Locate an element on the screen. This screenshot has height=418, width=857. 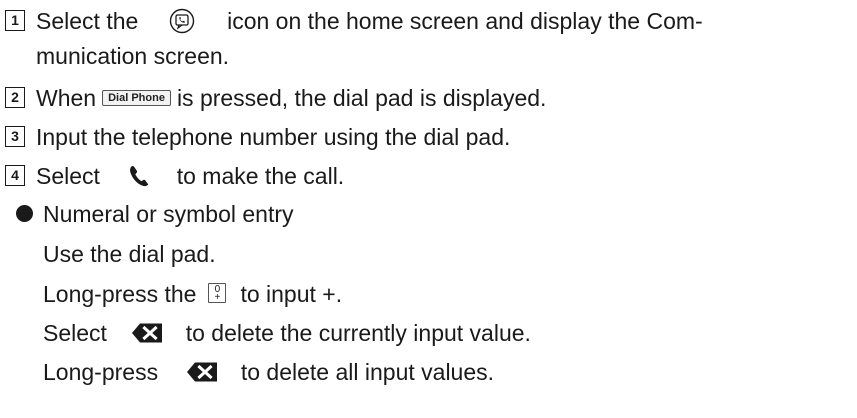
note-line-2-after: to input +. is located at coordinates (291, 294).